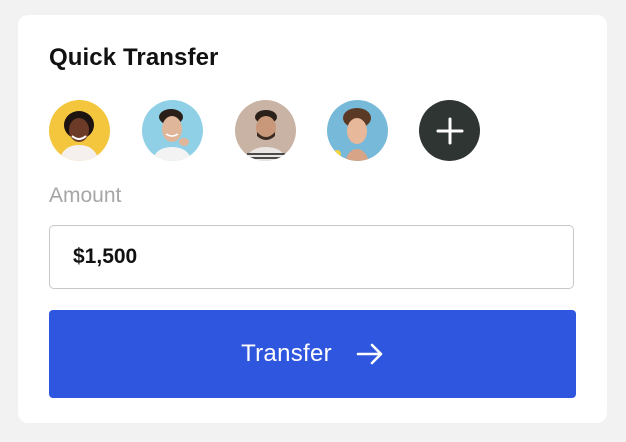 The height and width of the screenshot is (442, 626). Describe the element at coordinates (134, 57) in the screenshot. I see `card-title: Quick Transfer` at that location.